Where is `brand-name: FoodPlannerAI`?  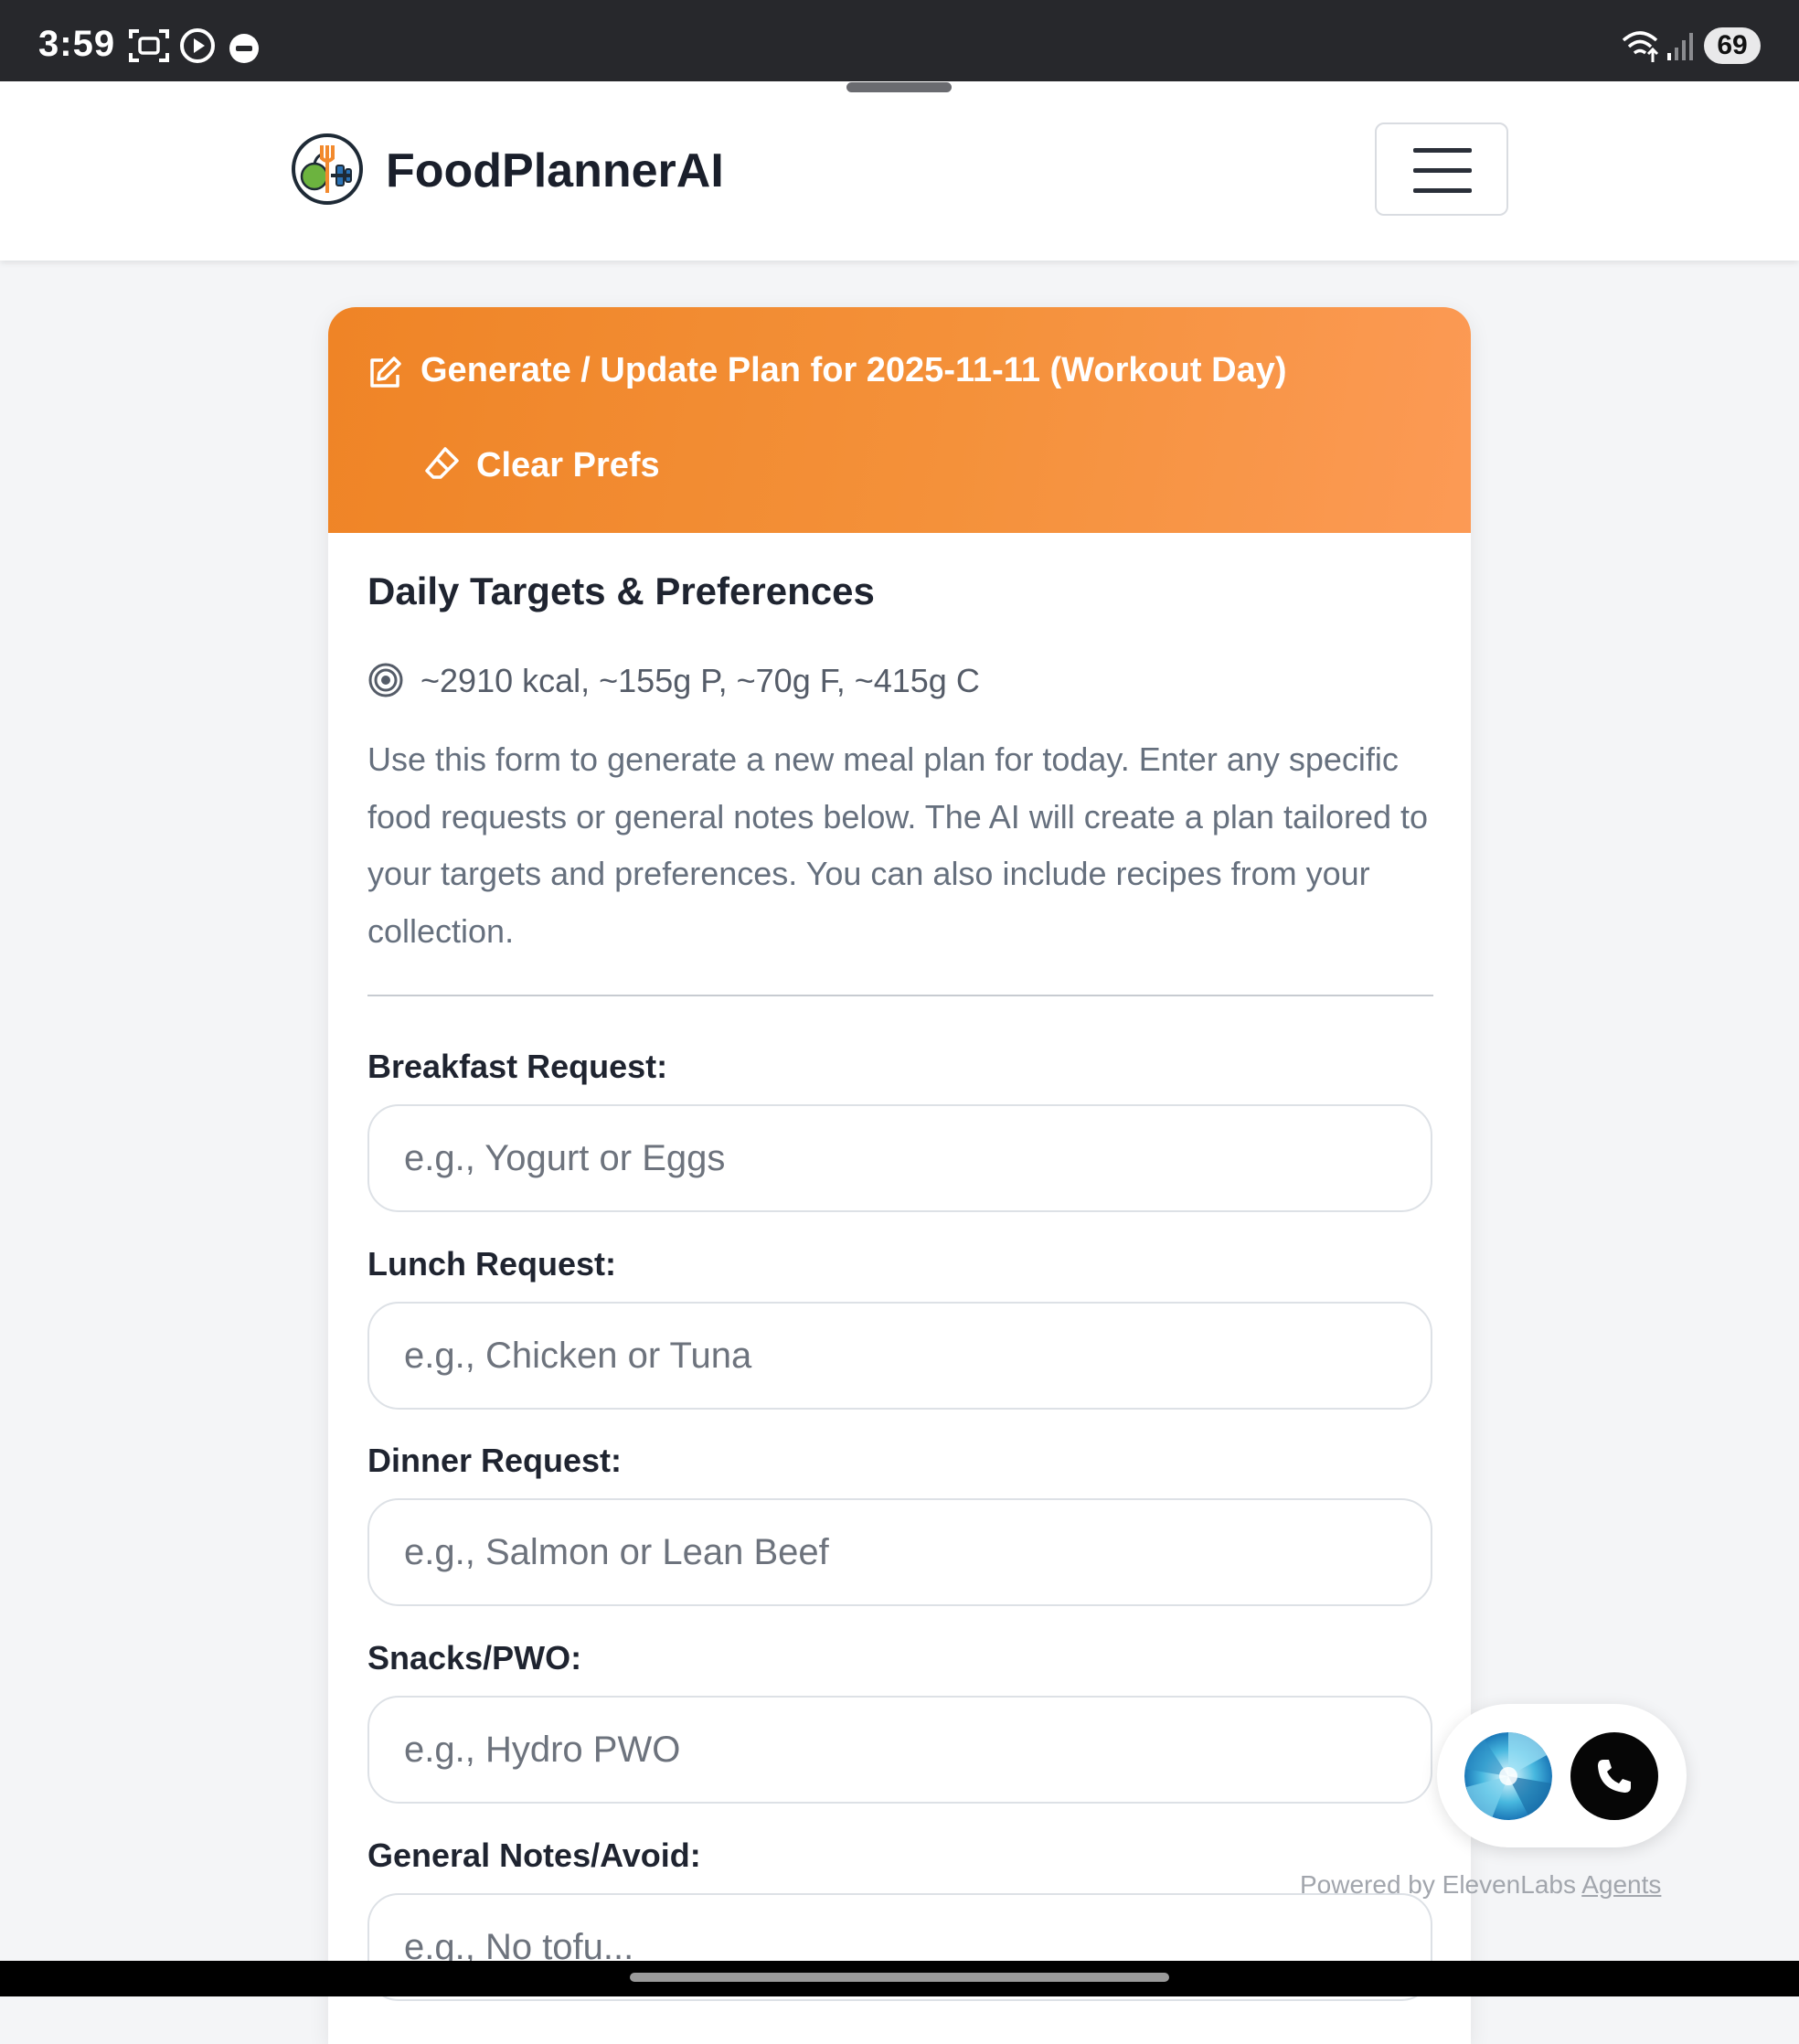 brand-name: FoodPlannerAI is located at coordinates (555, 171).